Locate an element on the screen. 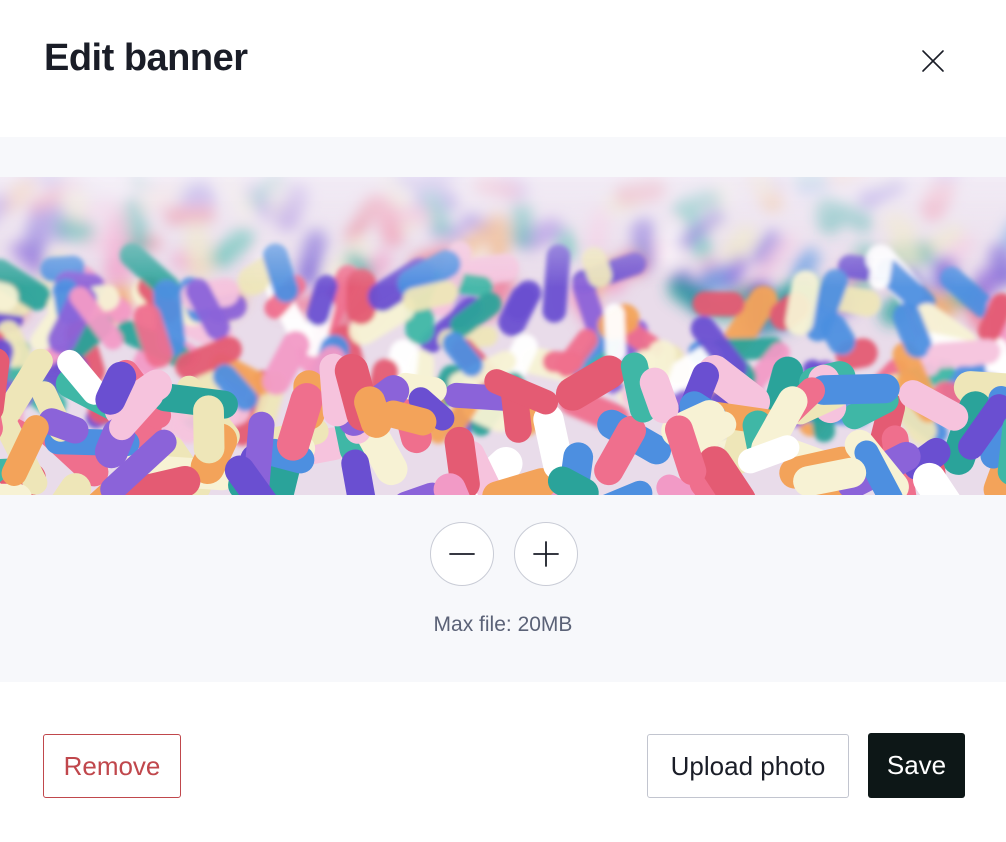 The image size is (1006, 842). close-button is located at coordinates (933, 61).